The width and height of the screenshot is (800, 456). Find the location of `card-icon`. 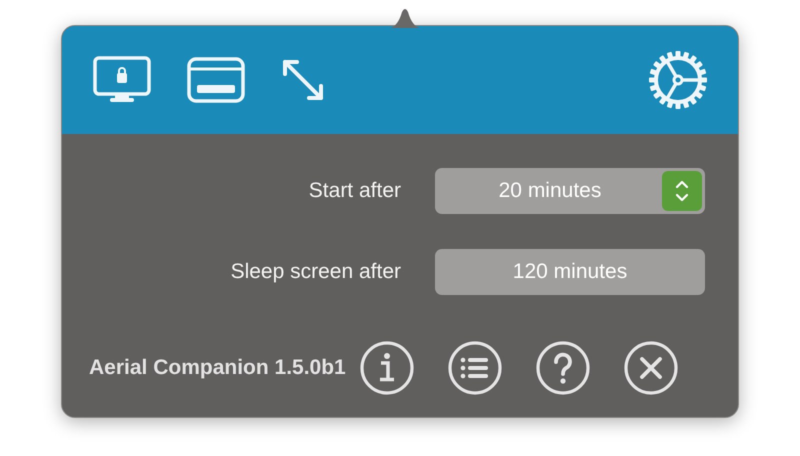

card-icon is located at coordinates (216, 80).